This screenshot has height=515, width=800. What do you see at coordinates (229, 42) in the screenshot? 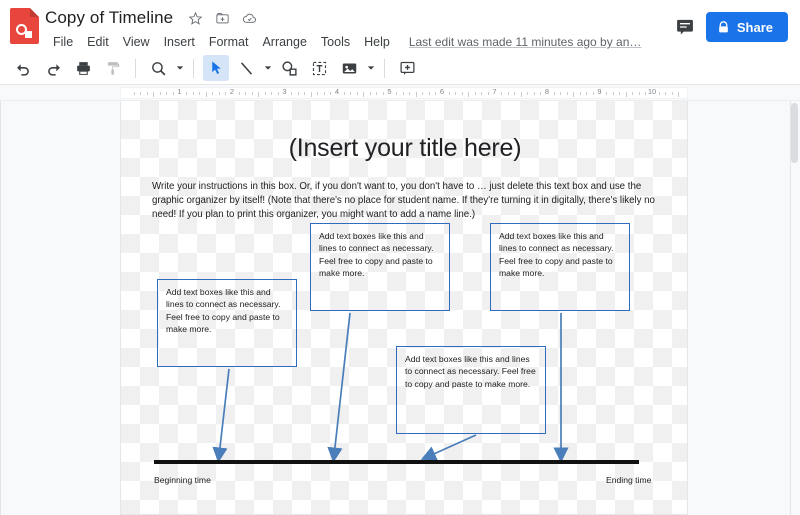
I see `menu-item-format: Format` at bounding box center [229, 42].